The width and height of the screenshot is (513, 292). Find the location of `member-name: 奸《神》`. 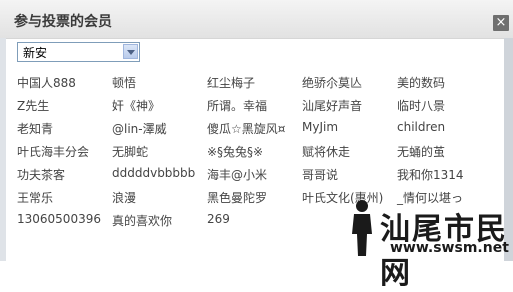

member-name: 奸《神》 is located at coordinates (136, 105).